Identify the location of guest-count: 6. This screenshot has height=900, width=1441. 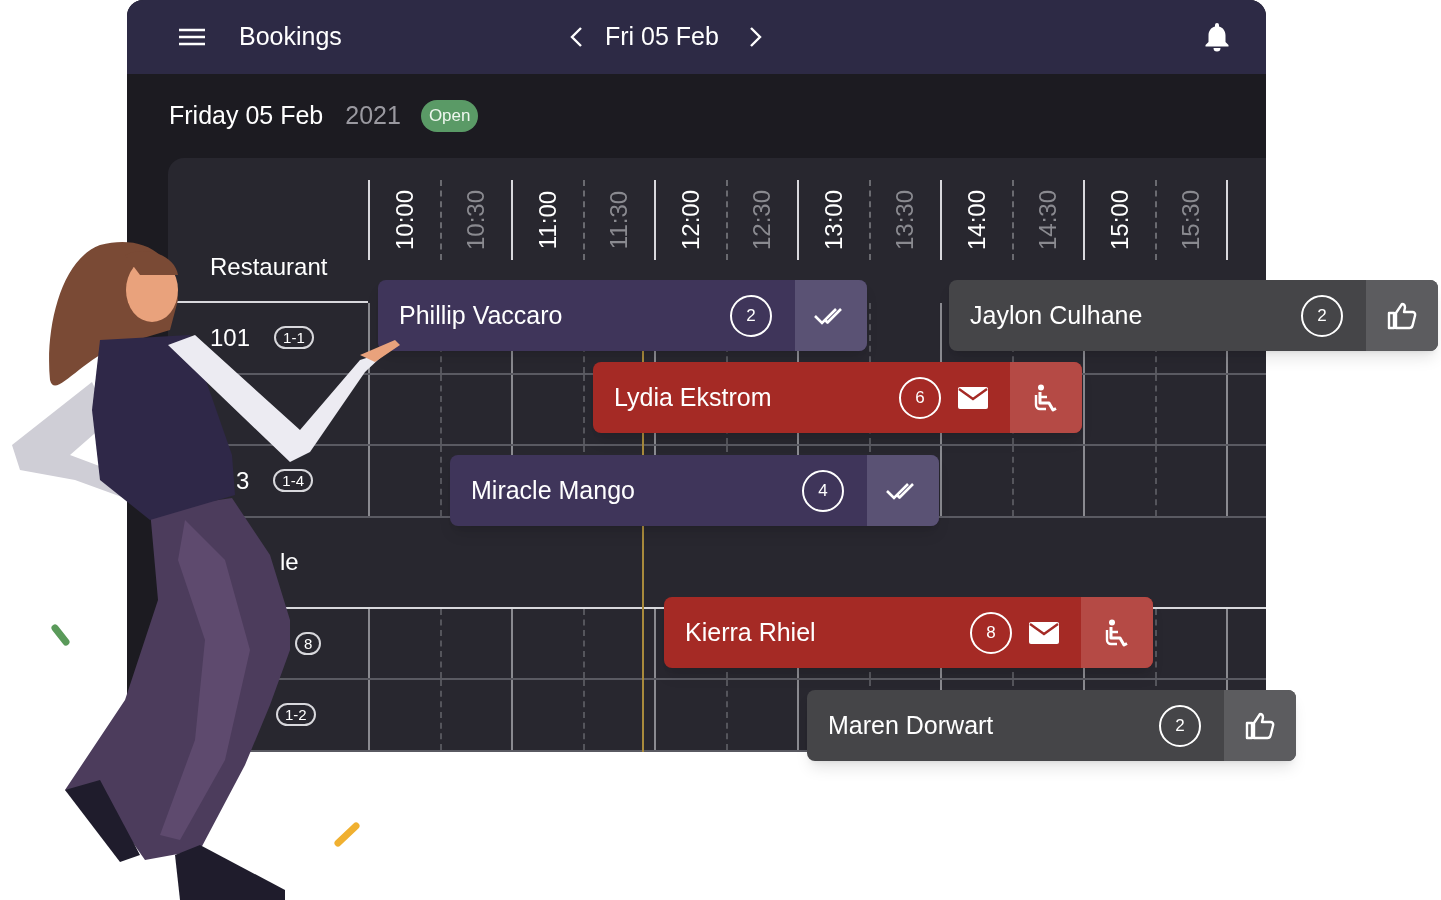
(920, 397).